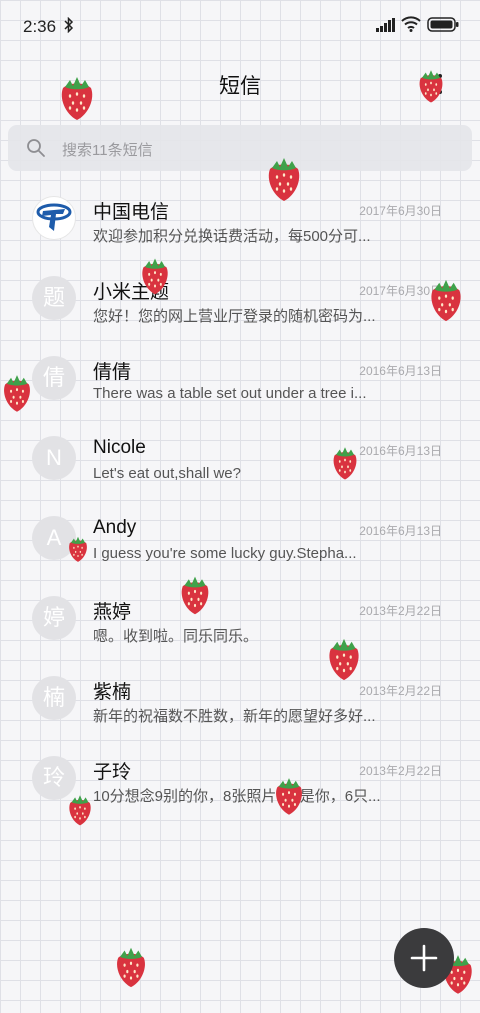  Describe the element at coordinates (112, 772) in the screenshot. I see `contact-name: 子玲` at that location.